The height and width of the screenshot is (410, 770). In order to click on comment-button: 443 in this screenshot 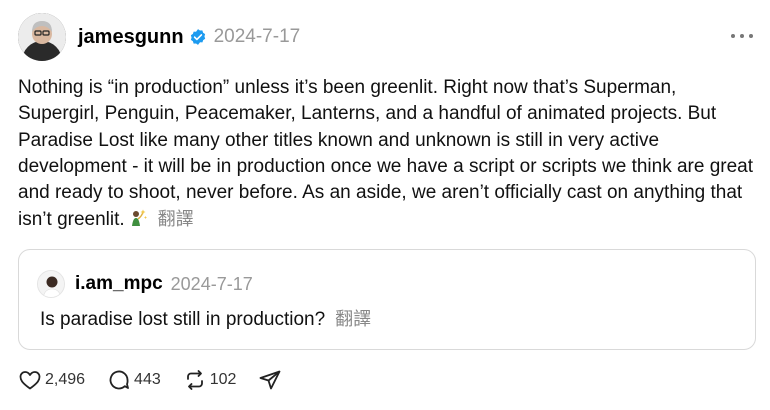, I will do `click(134, 380)`.